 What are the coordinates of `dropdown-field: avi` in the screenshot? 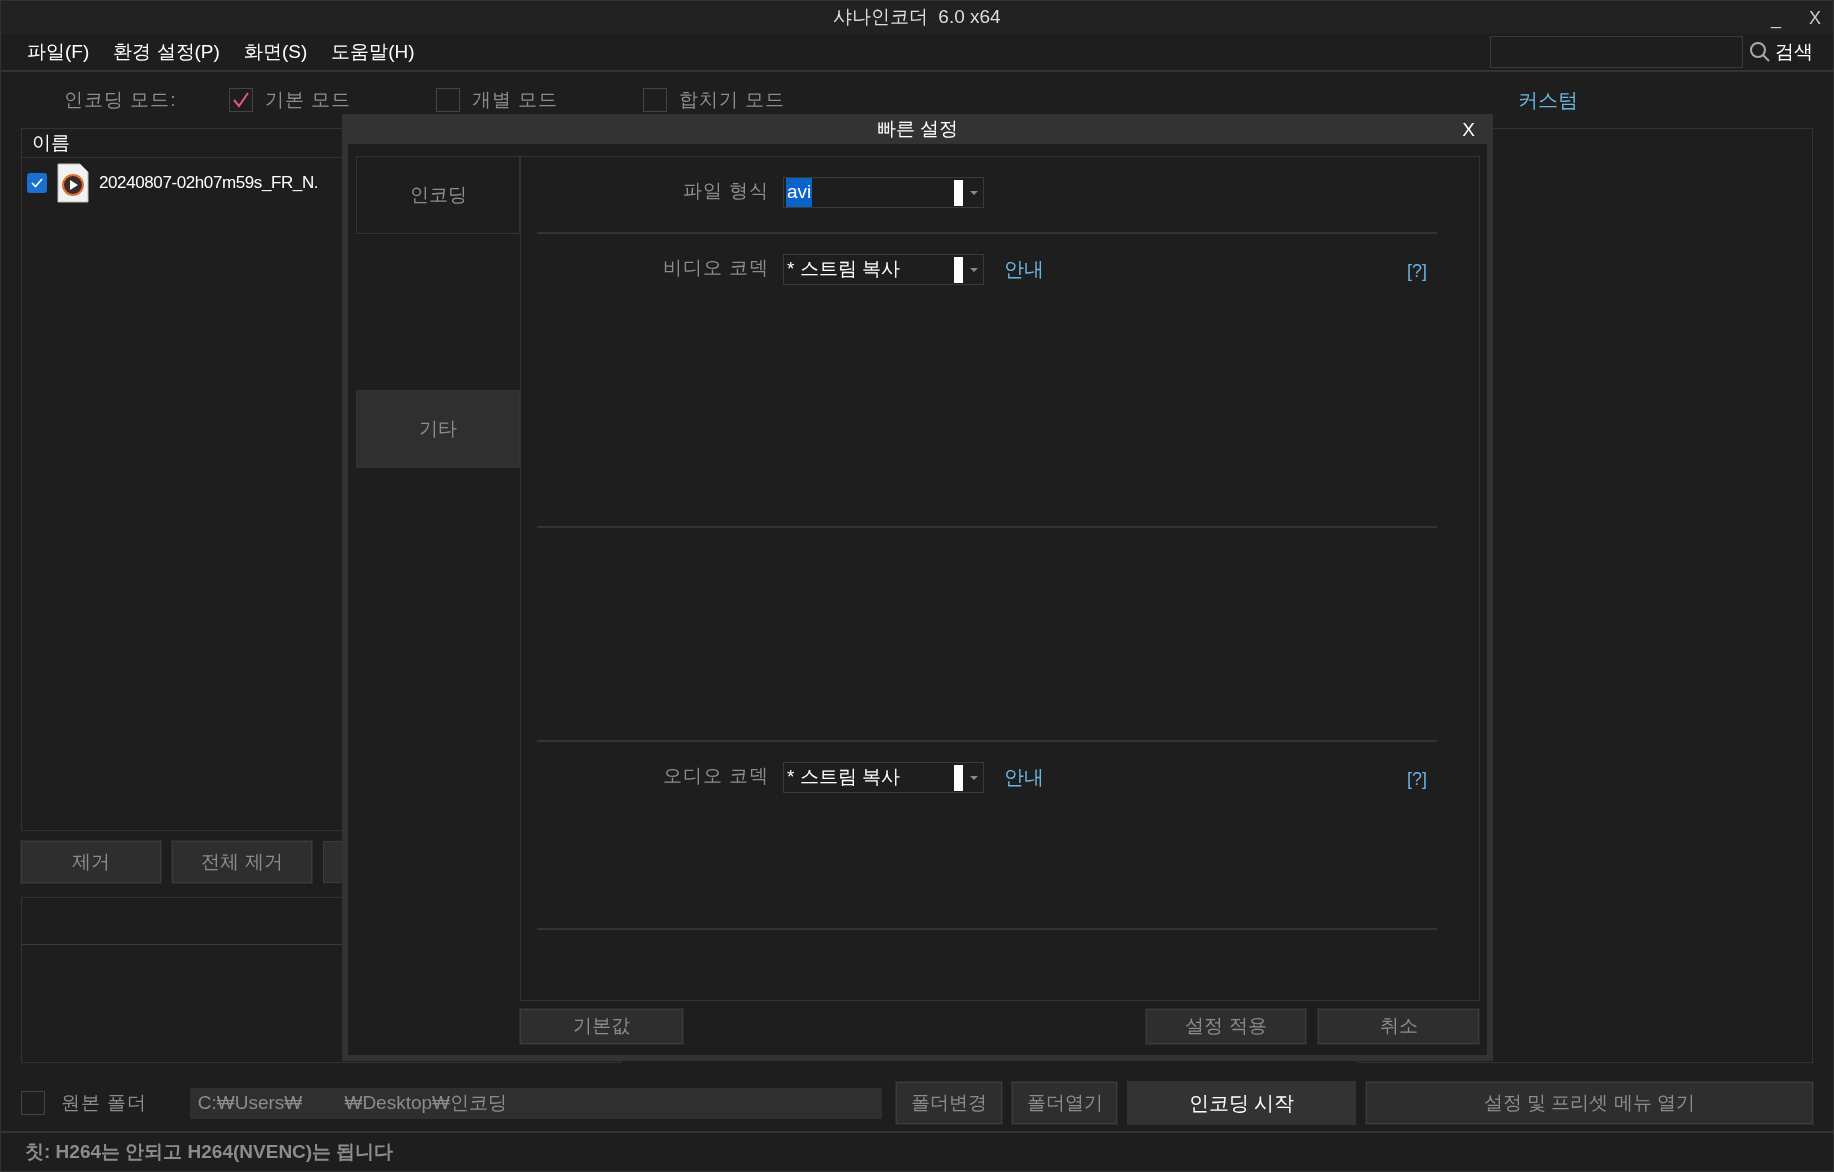 It's located at (883, 192).